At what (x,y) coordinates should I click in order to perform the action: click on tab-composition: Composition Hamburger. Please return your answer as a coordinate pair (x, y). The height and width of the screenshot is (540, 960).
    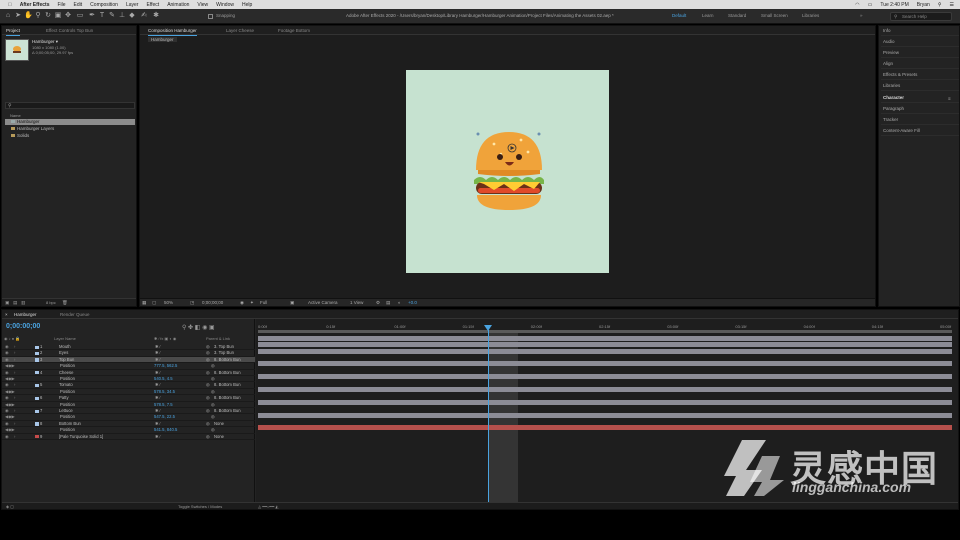
    Looking at the image, I should click on (172, 32).